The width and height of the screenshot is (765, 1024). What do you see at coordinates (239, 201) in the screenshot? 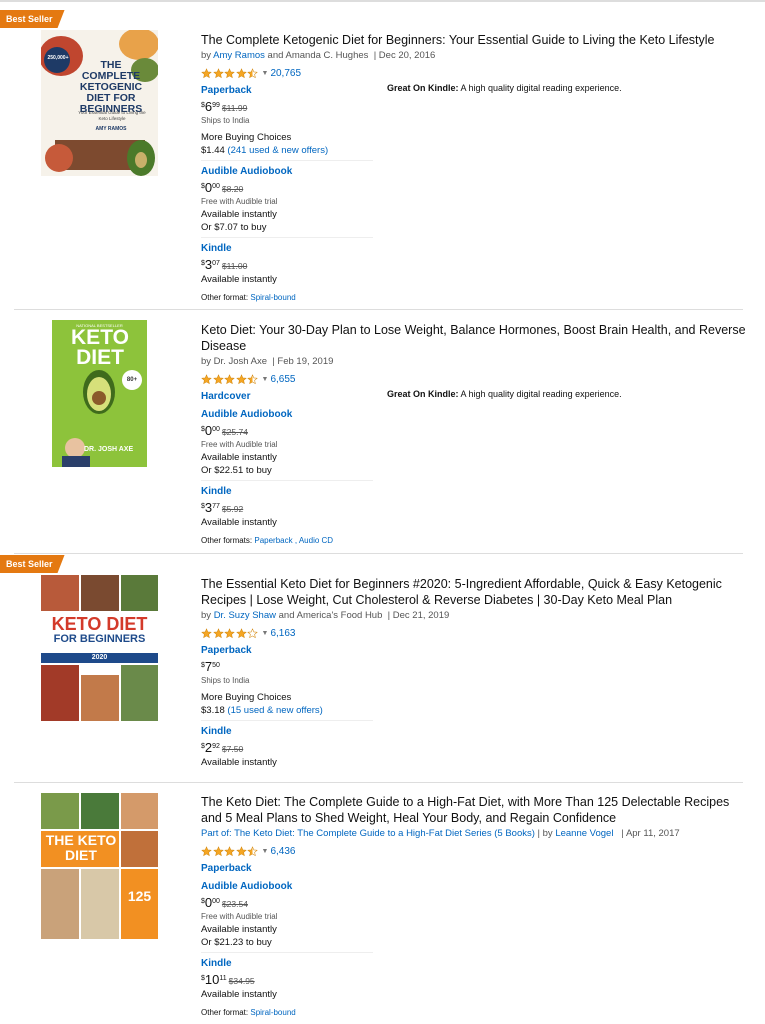
I see `note-text: Free with Audible trial` at bounding box center [239, 201].